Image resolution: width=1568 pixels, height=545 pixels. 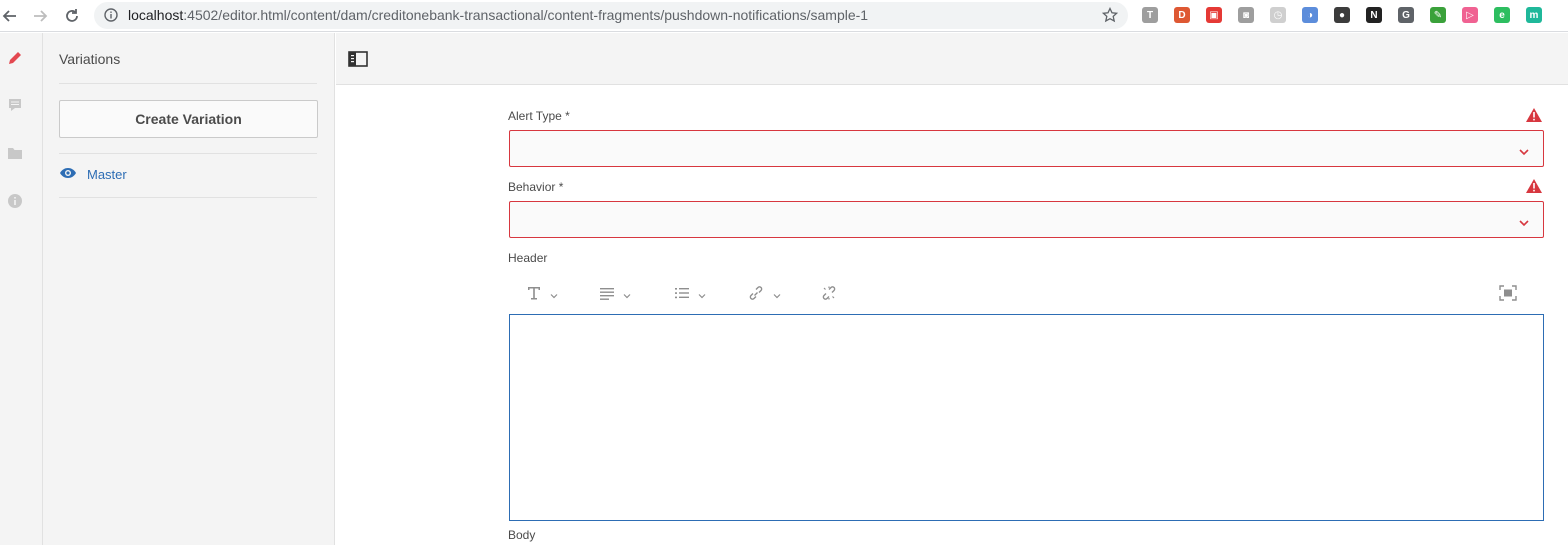 I want to click on grammarly-g-icon: G, so click(x=1406, y=15).